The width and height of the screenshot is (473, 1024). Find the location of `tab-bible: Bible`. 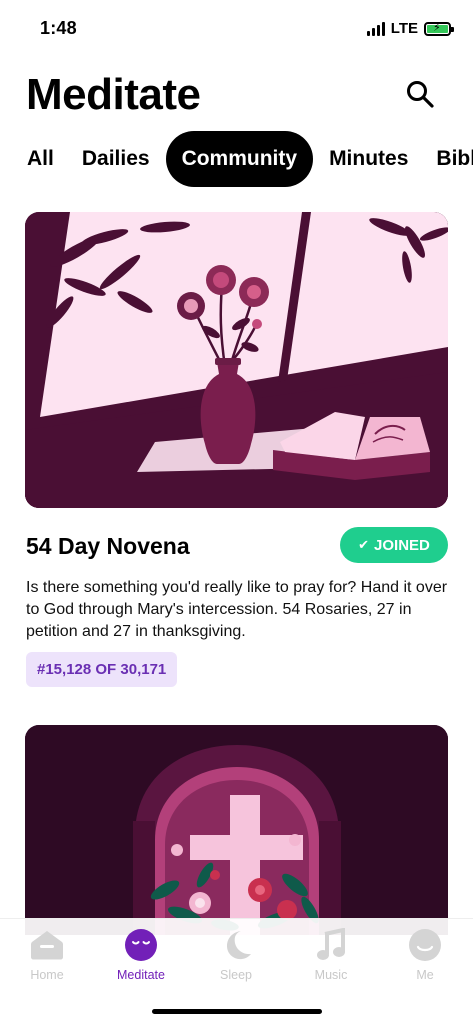

tab-bible: Bible is located at coordinates (447, 159).